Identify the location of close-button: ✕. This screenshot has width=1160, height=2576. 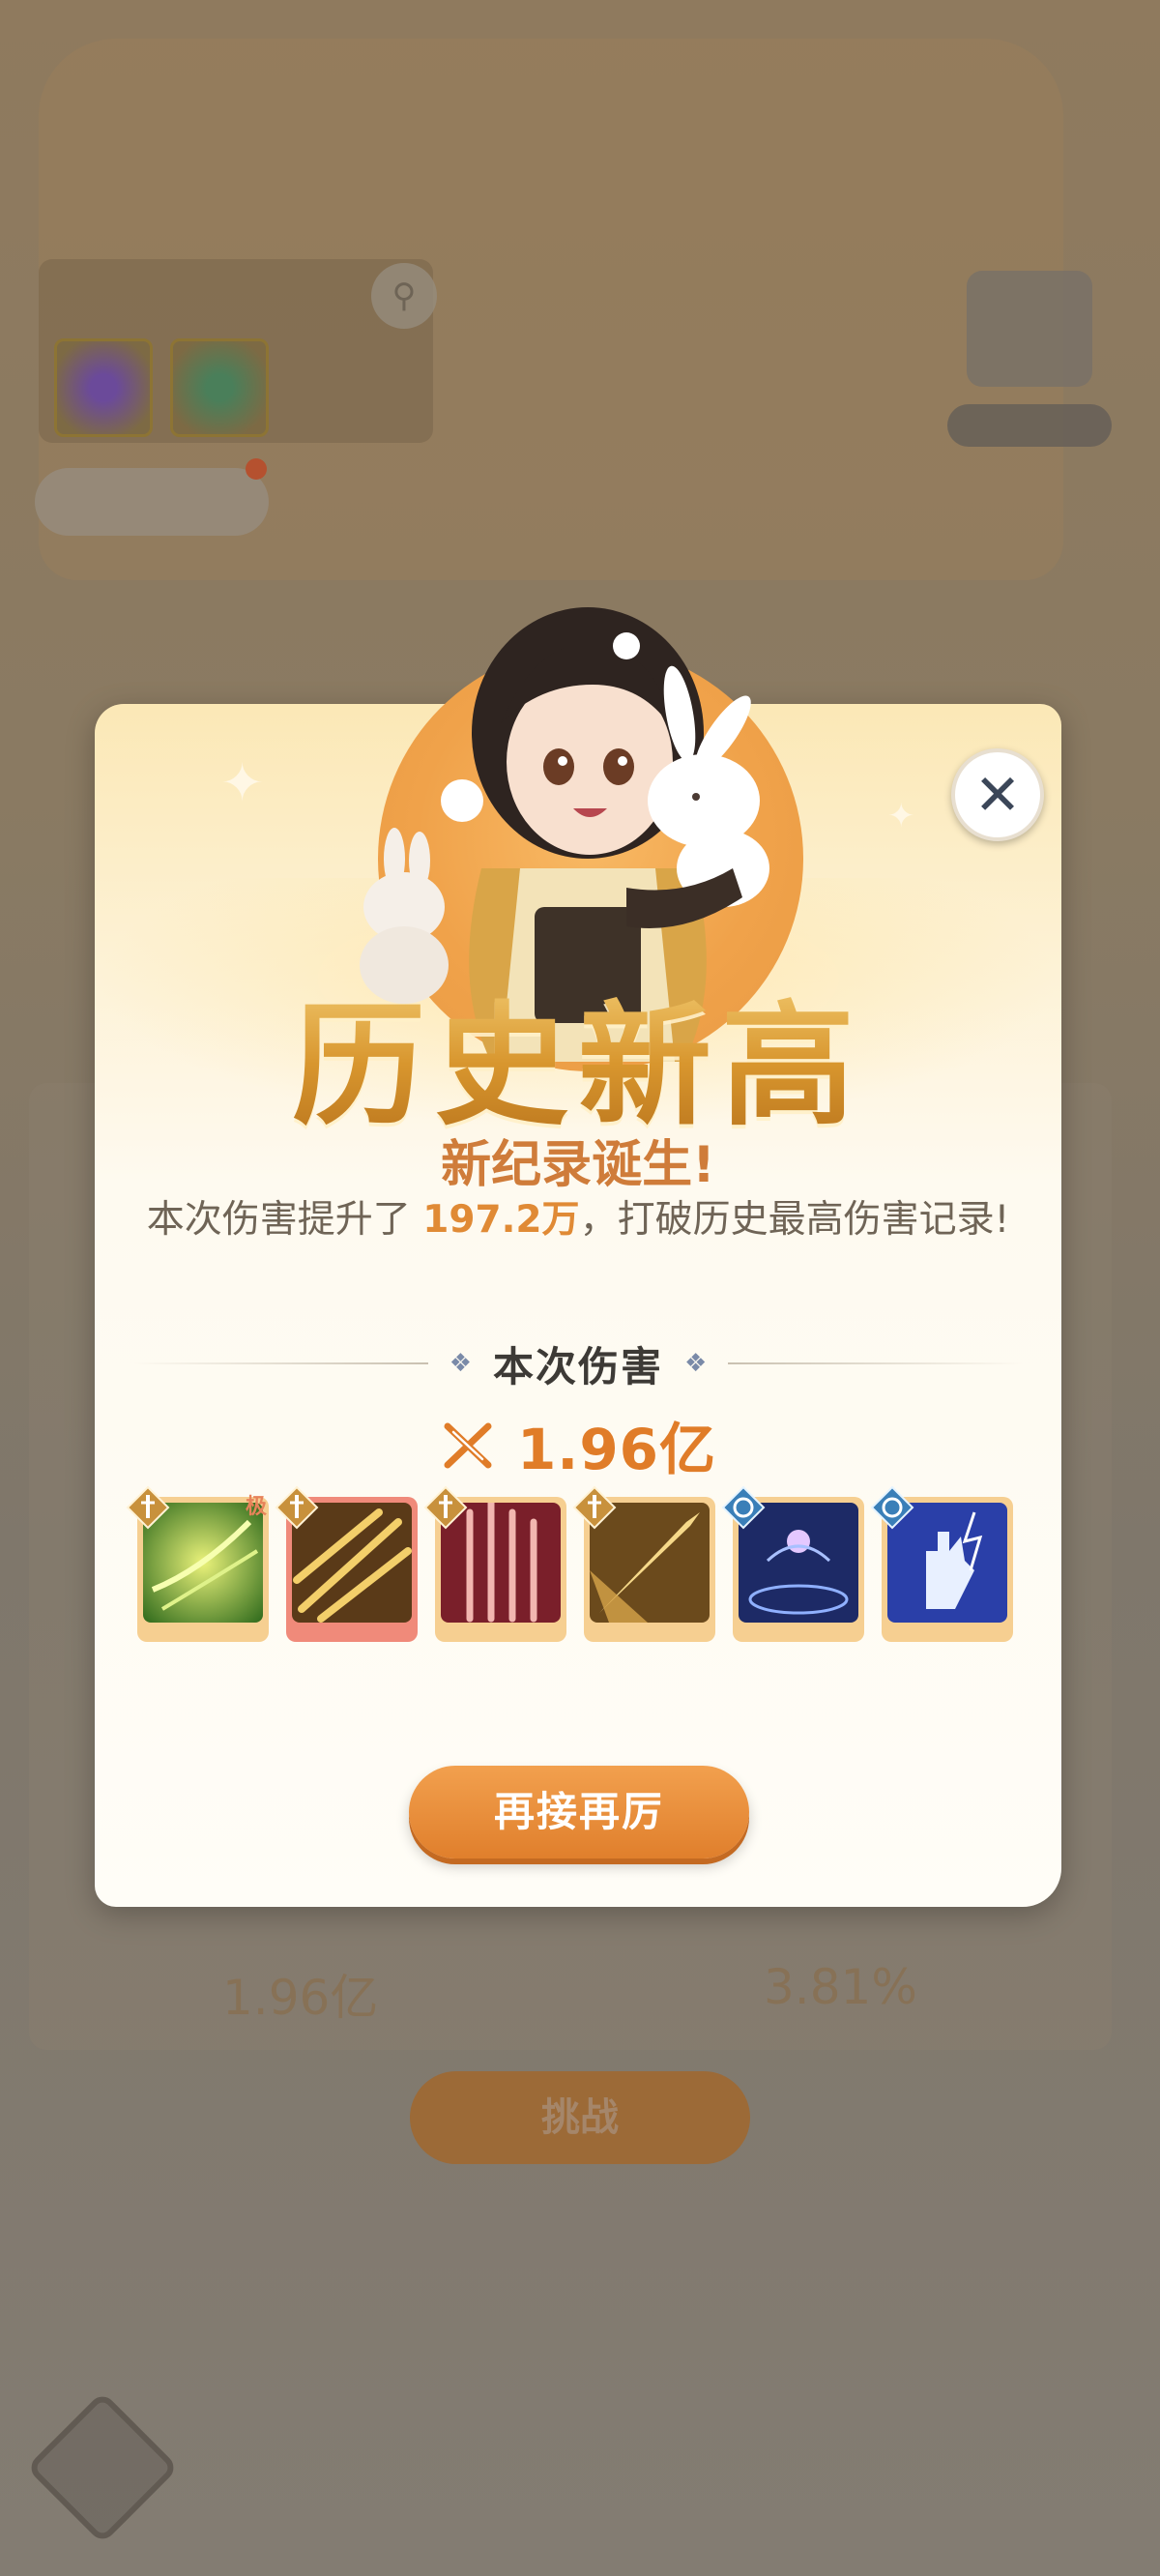
(997, 794).